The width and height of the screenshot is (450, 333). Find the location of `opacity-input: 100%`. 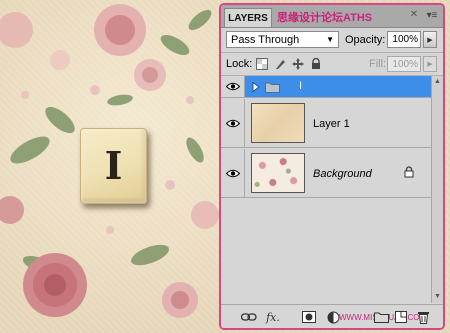

opacity-input: 100% is located at coordinates (404, 39).